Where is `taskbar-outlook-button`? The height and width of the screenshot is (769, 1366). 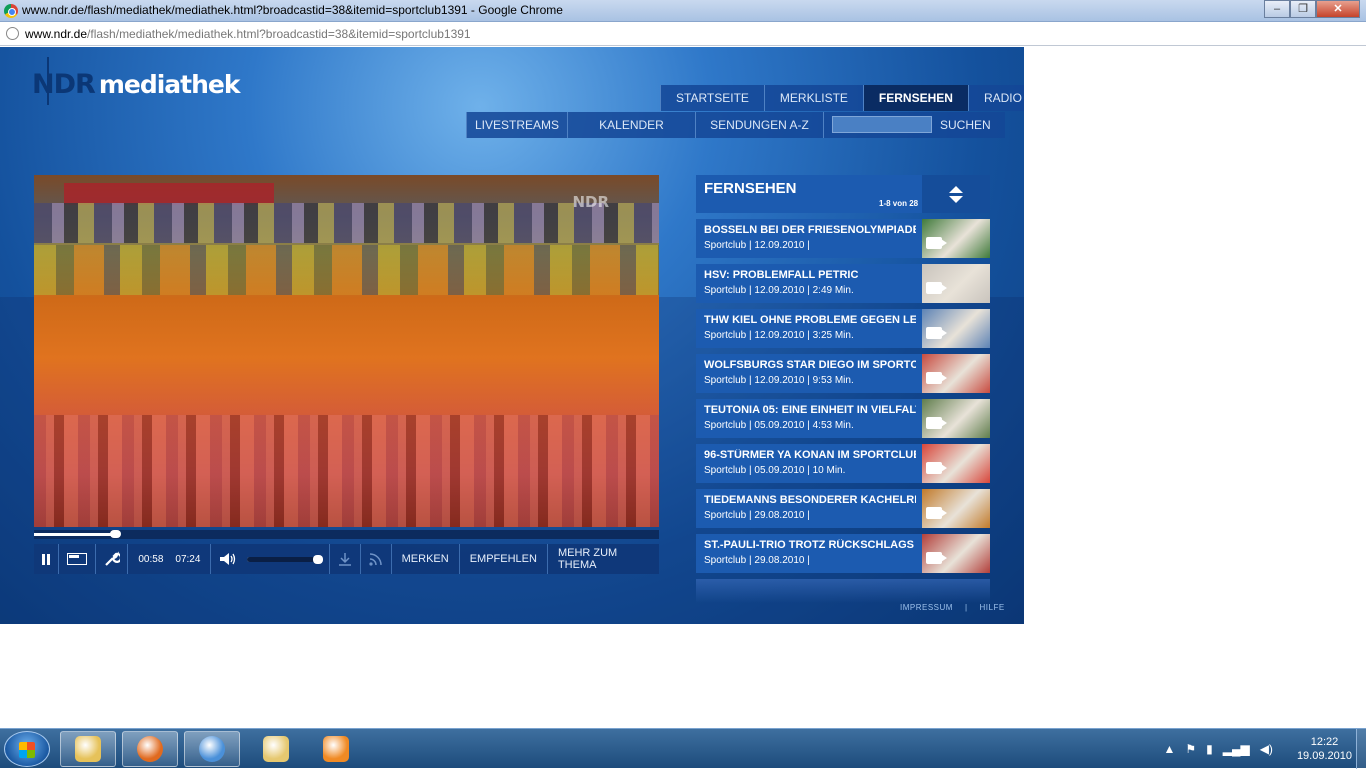 taskbar-outlook-button is located at coordinates (88, 749).